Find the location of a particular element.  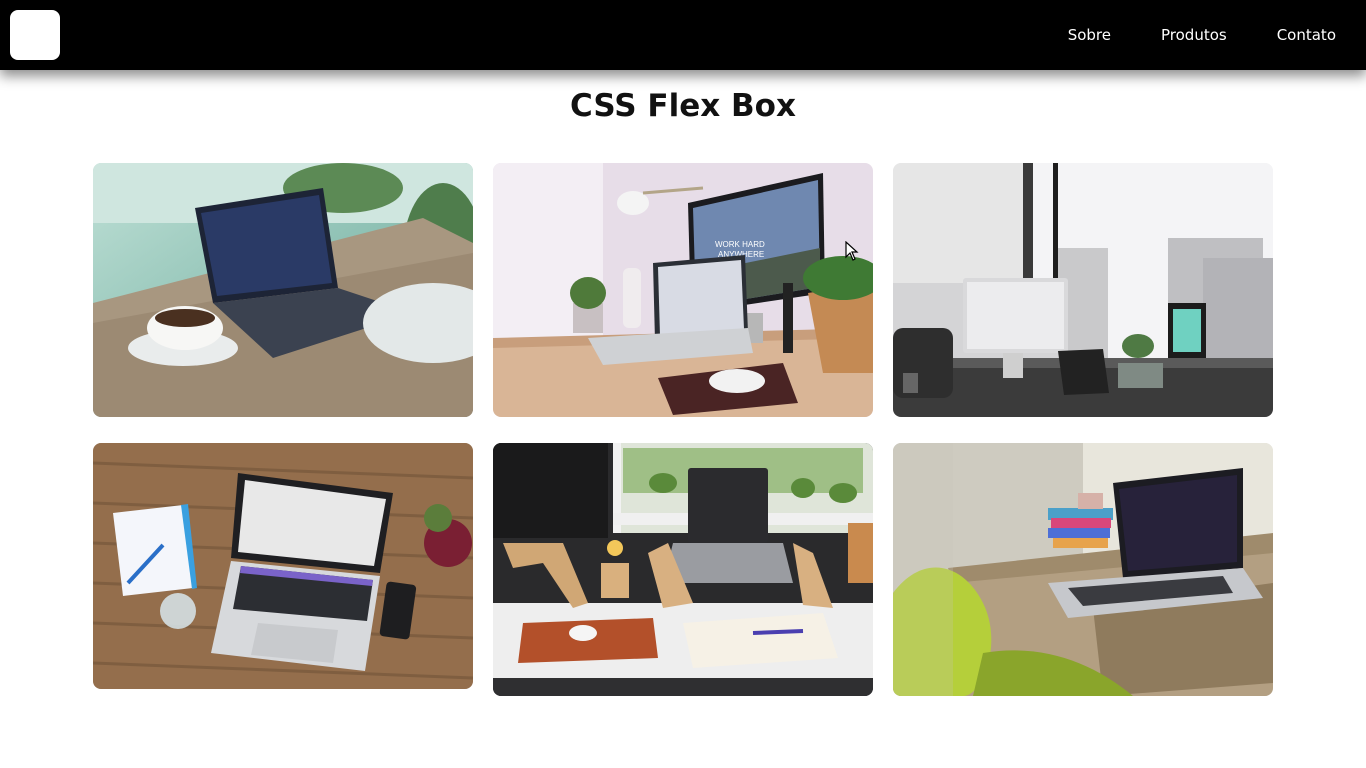

nav-links: Sobre Produtos Contato is located at coordinates (1204, 35).